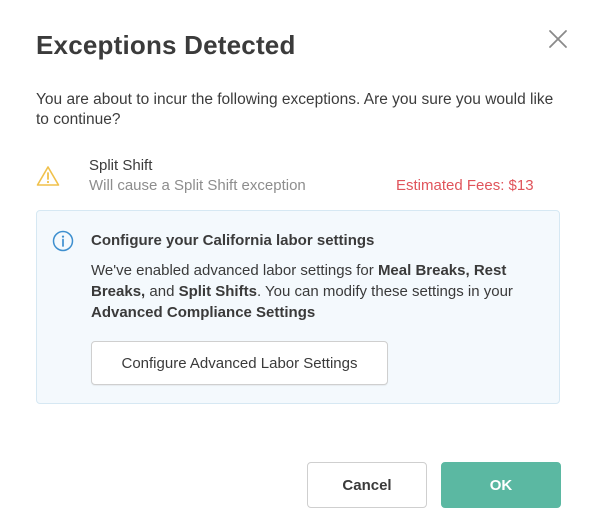 The image size is (600, 522). Describe the element at coordinates (558, 39) in the screenshot. I see `close-icon` at that location.